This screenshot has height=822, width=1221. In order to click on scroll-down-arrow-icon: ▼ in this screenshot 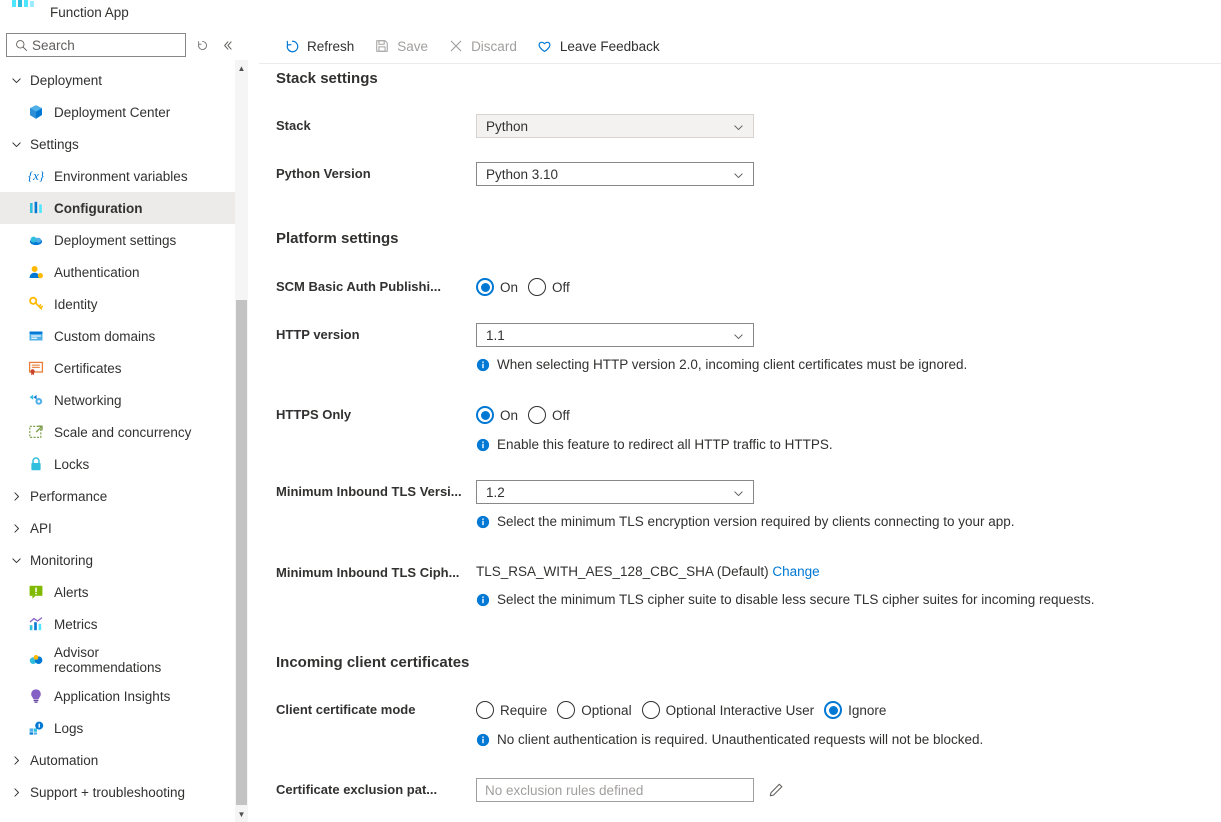, I will do `click(241, 814)`.